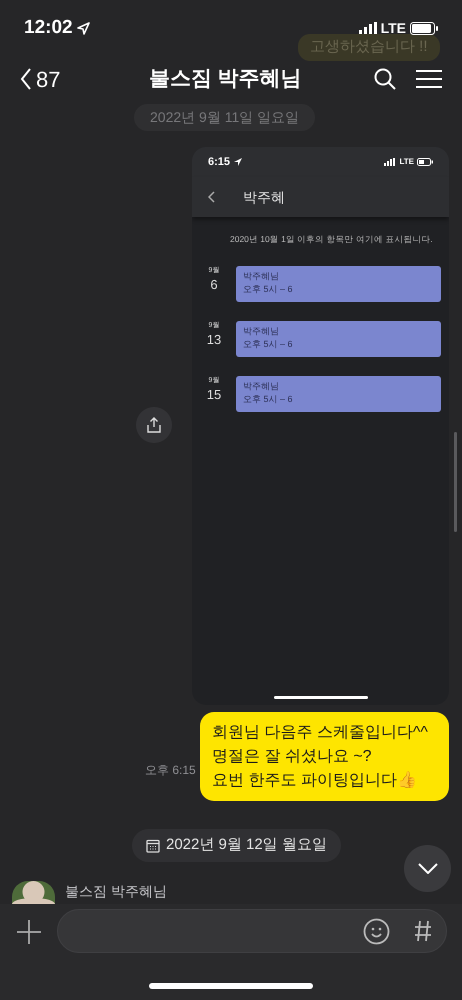 The image size is (462, 1000). I want to click on hashtag-icon, so click(423, 931).